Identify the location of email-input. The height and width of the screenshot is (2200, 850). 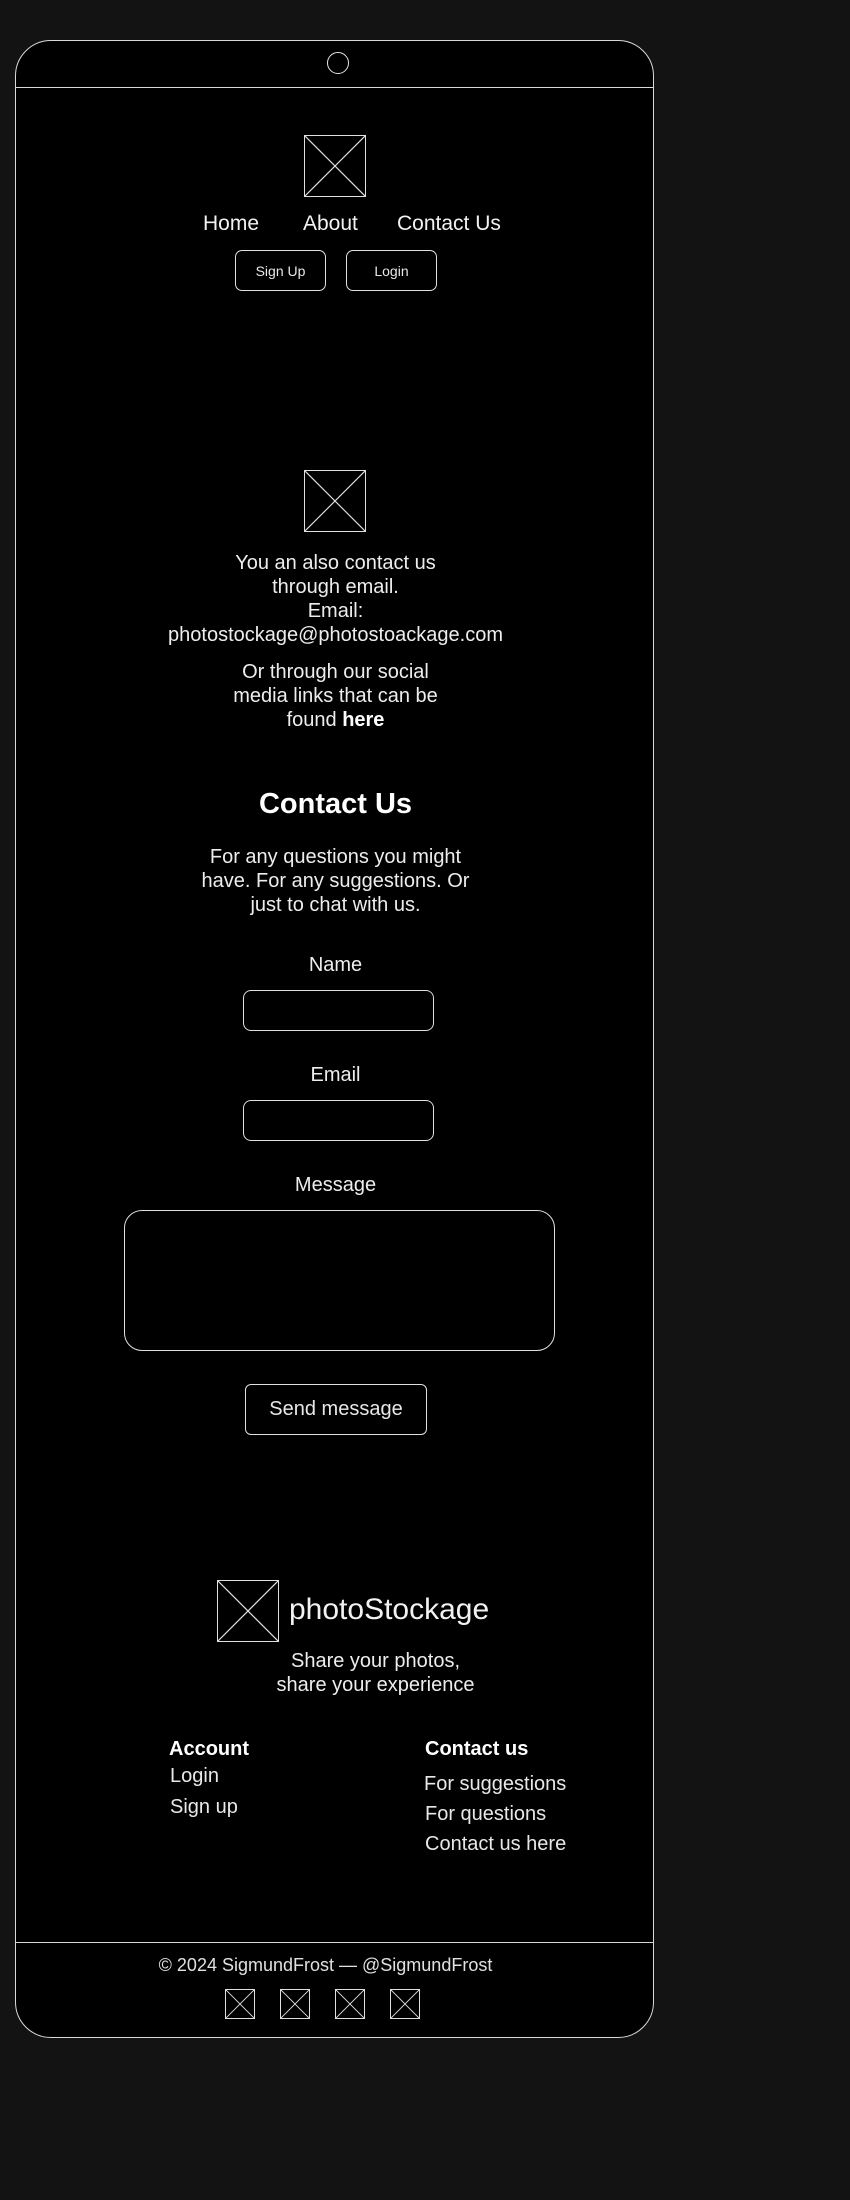
(338, 1120).